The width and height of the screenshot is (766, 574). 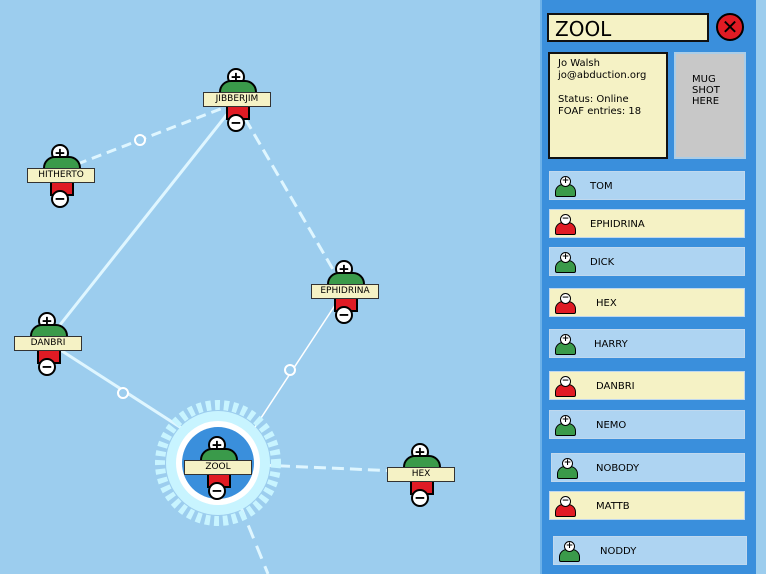 I want to click on person-row-label: TOM, so click(x=601, y=186).